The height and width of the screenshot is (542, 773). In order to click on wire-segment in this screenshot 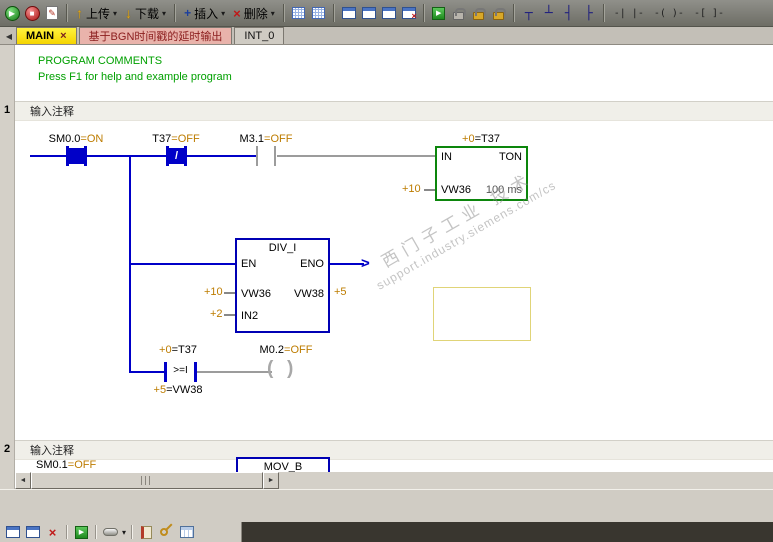, I will do `click(48, 156)`.